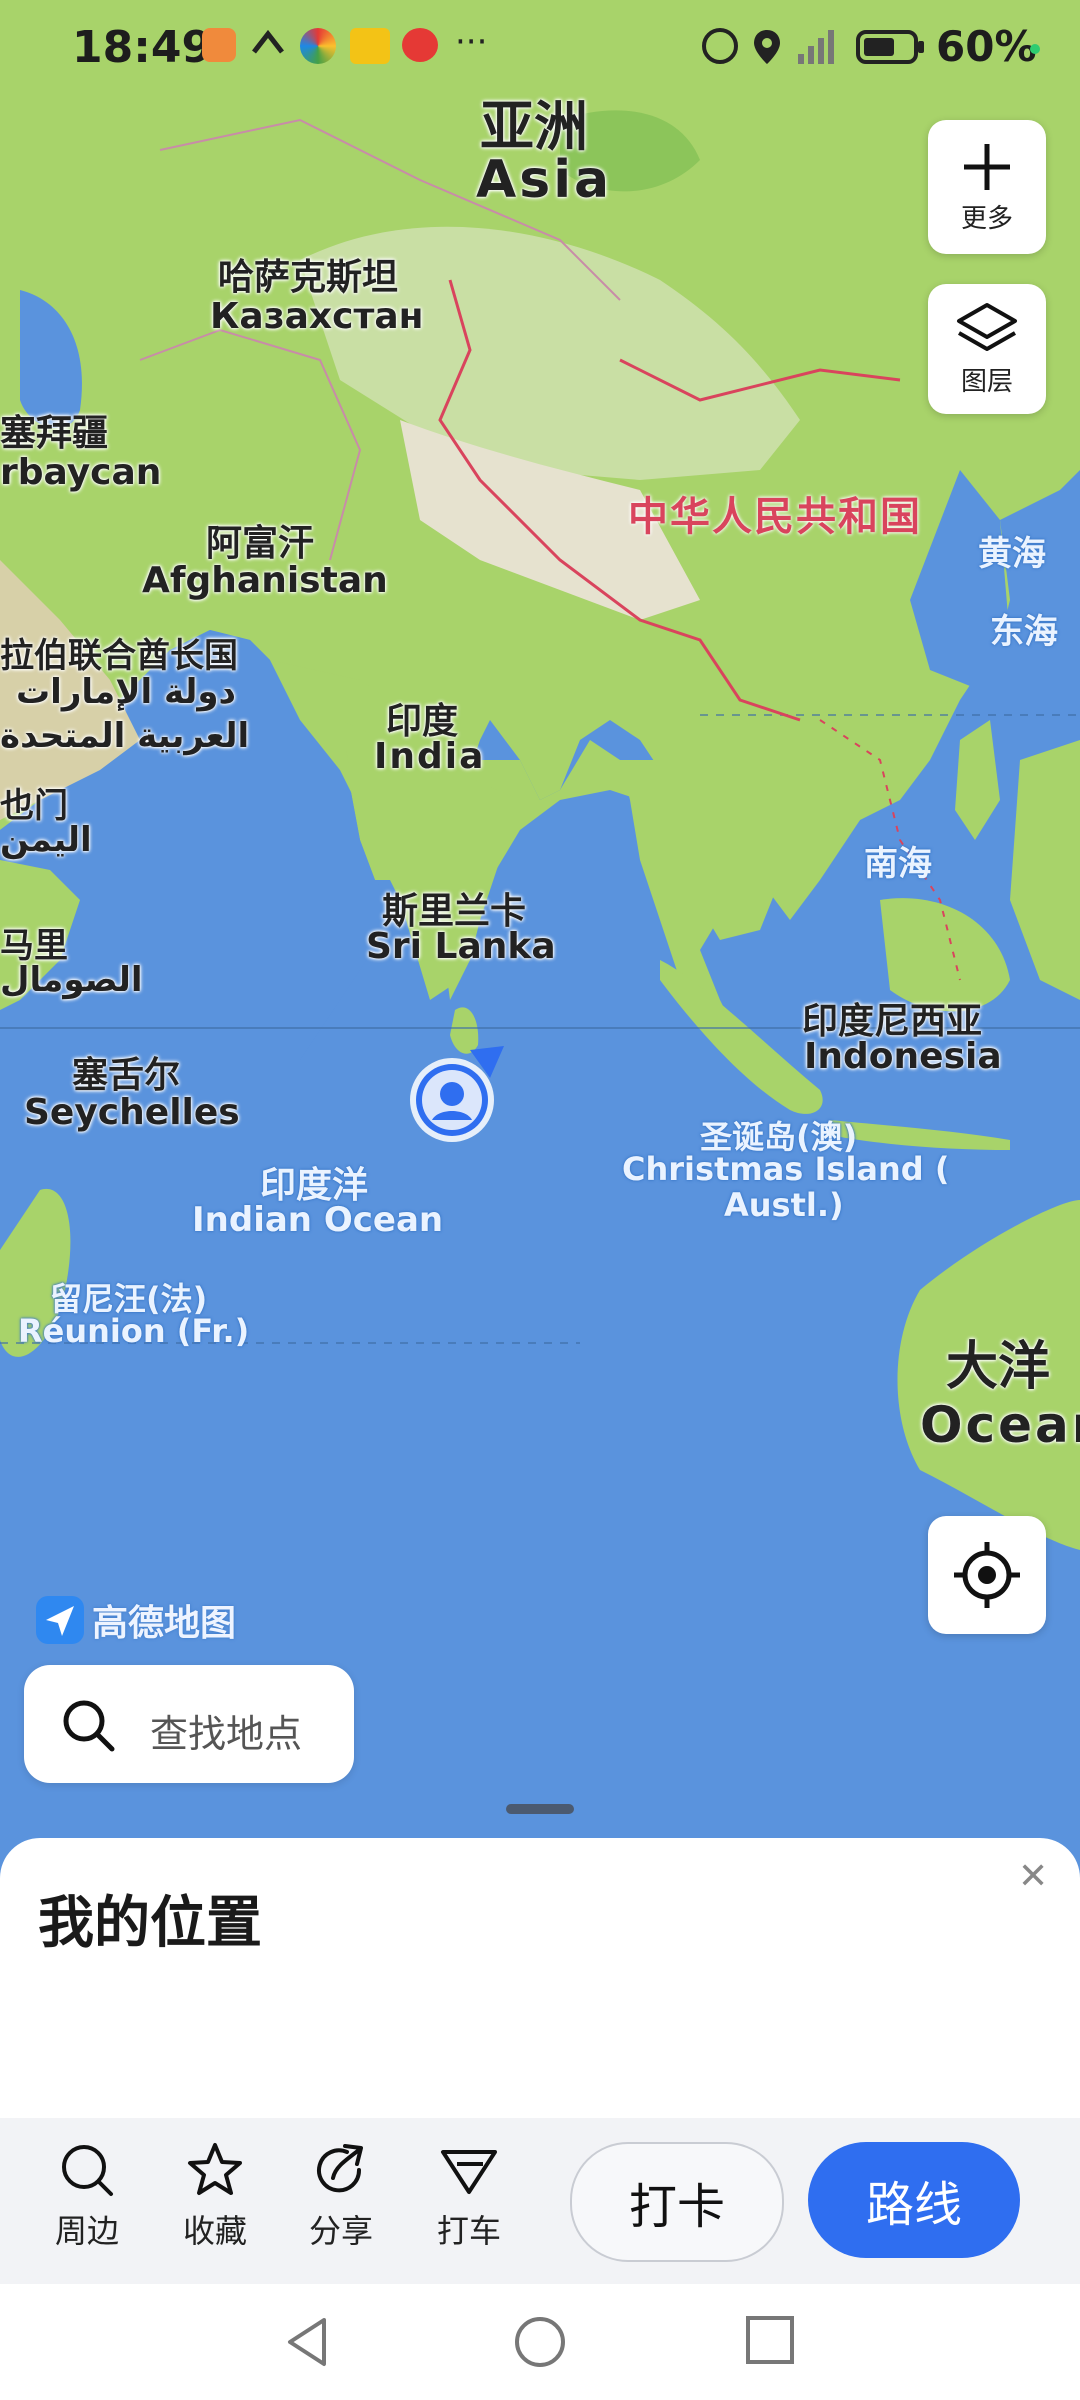 This screenshot has width=1080, height=2400. Describe the element at coordinates (540, 2201) in the screenshot. I see `action-bar: 周边 收藏 分享 打车 打卡 路线` at that location.